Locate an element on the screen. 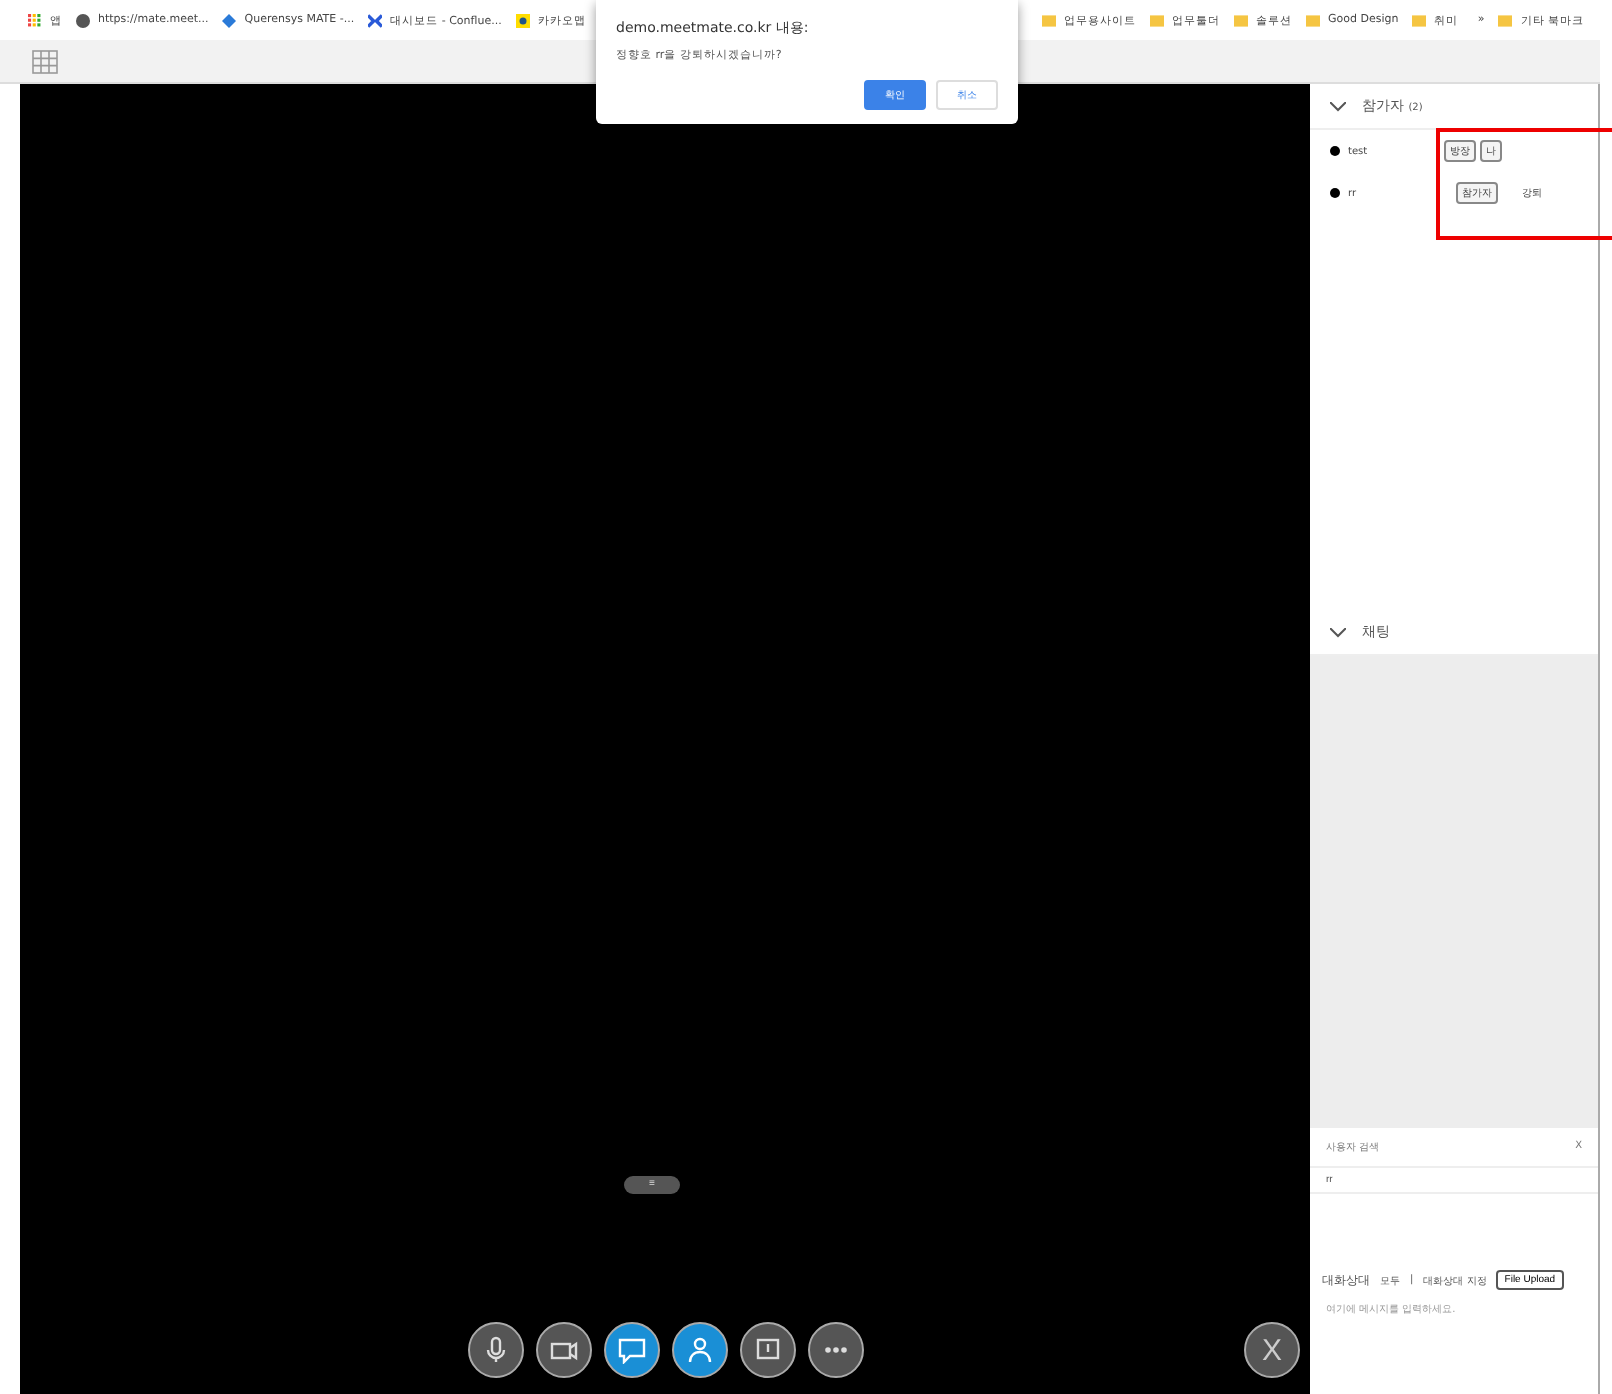 Image resolution: width=1612 pixels, height=1394 pixels. cross-icon is located at coordinates (375, 20).